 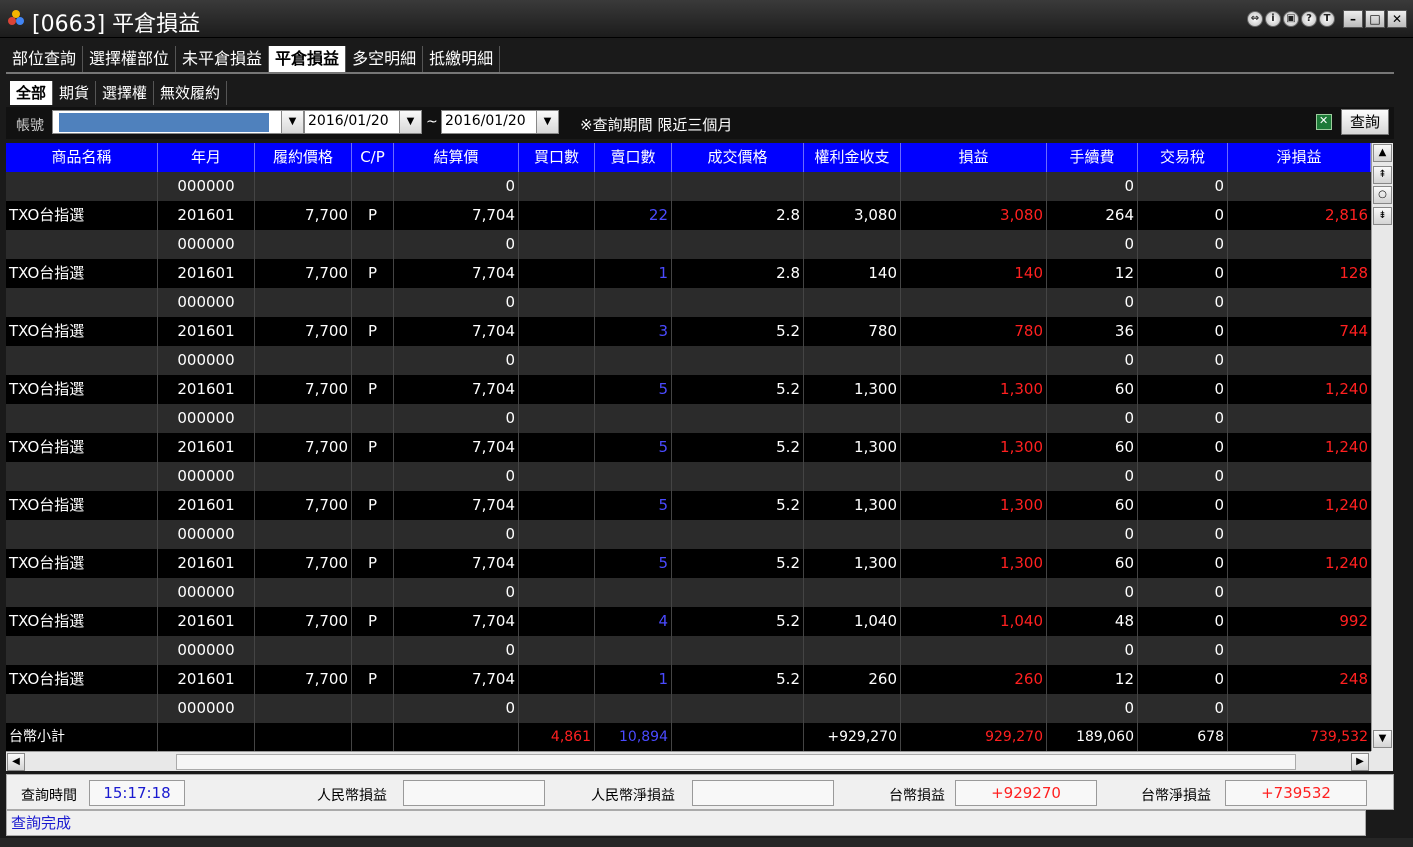 What do you see at coordinates (1382, 195) in the screenshot?
I see `scroll-home-icon: ○` at bounding box center [1382, 195].